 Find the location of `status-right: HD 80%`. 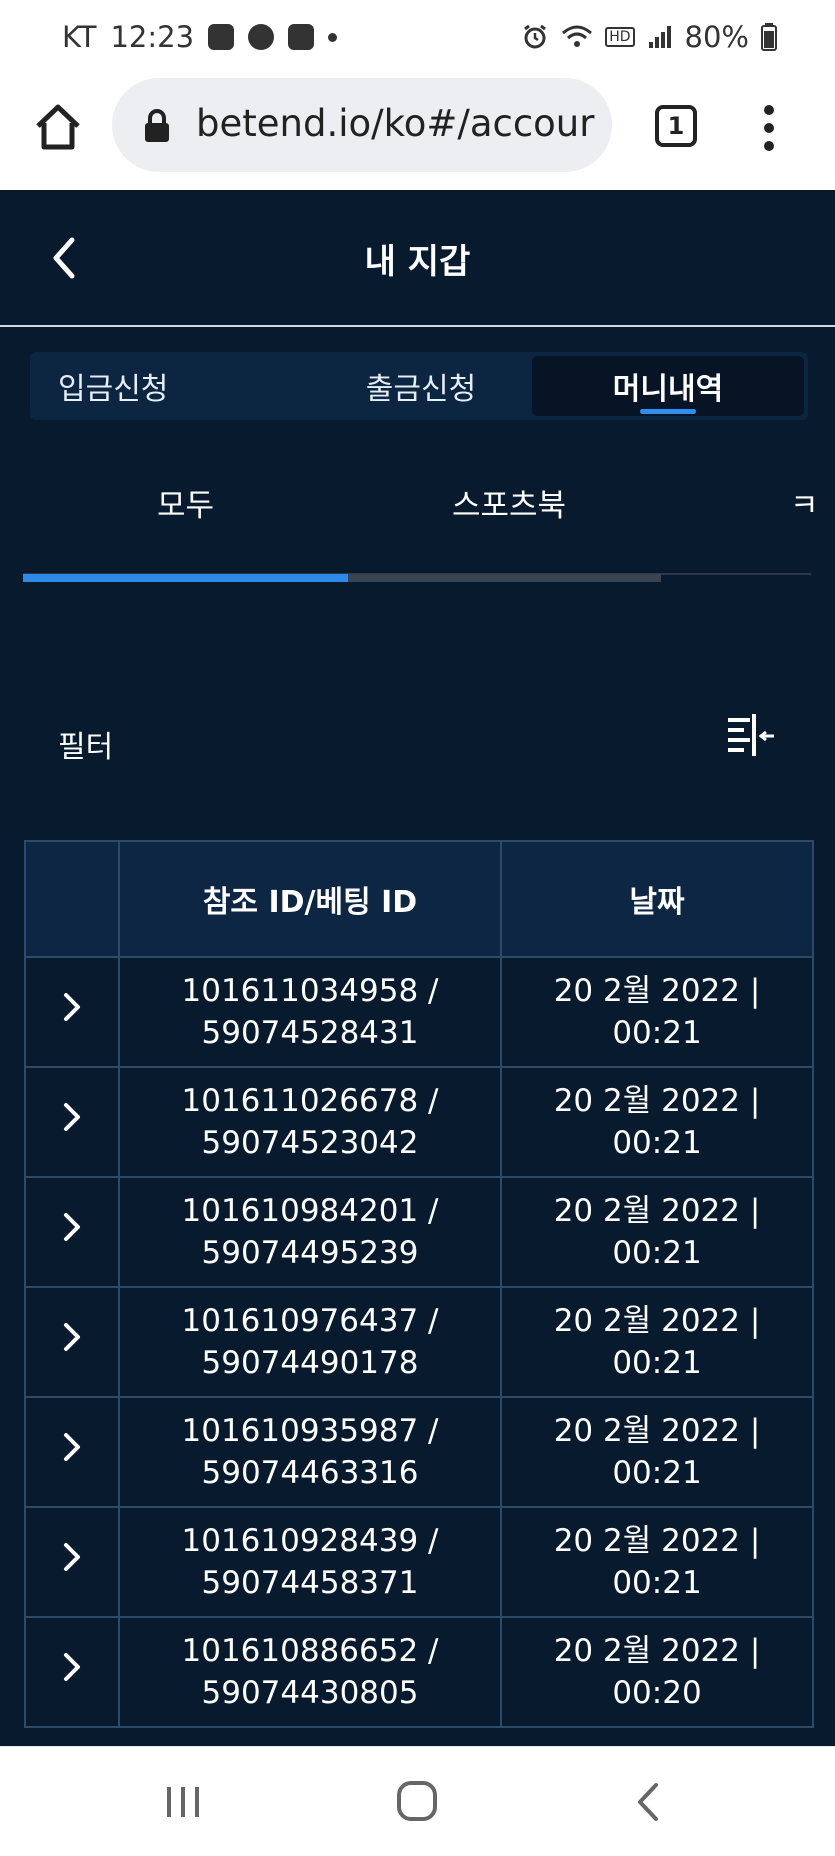

status-right: HD 80% is located at coordinates (649, 37).